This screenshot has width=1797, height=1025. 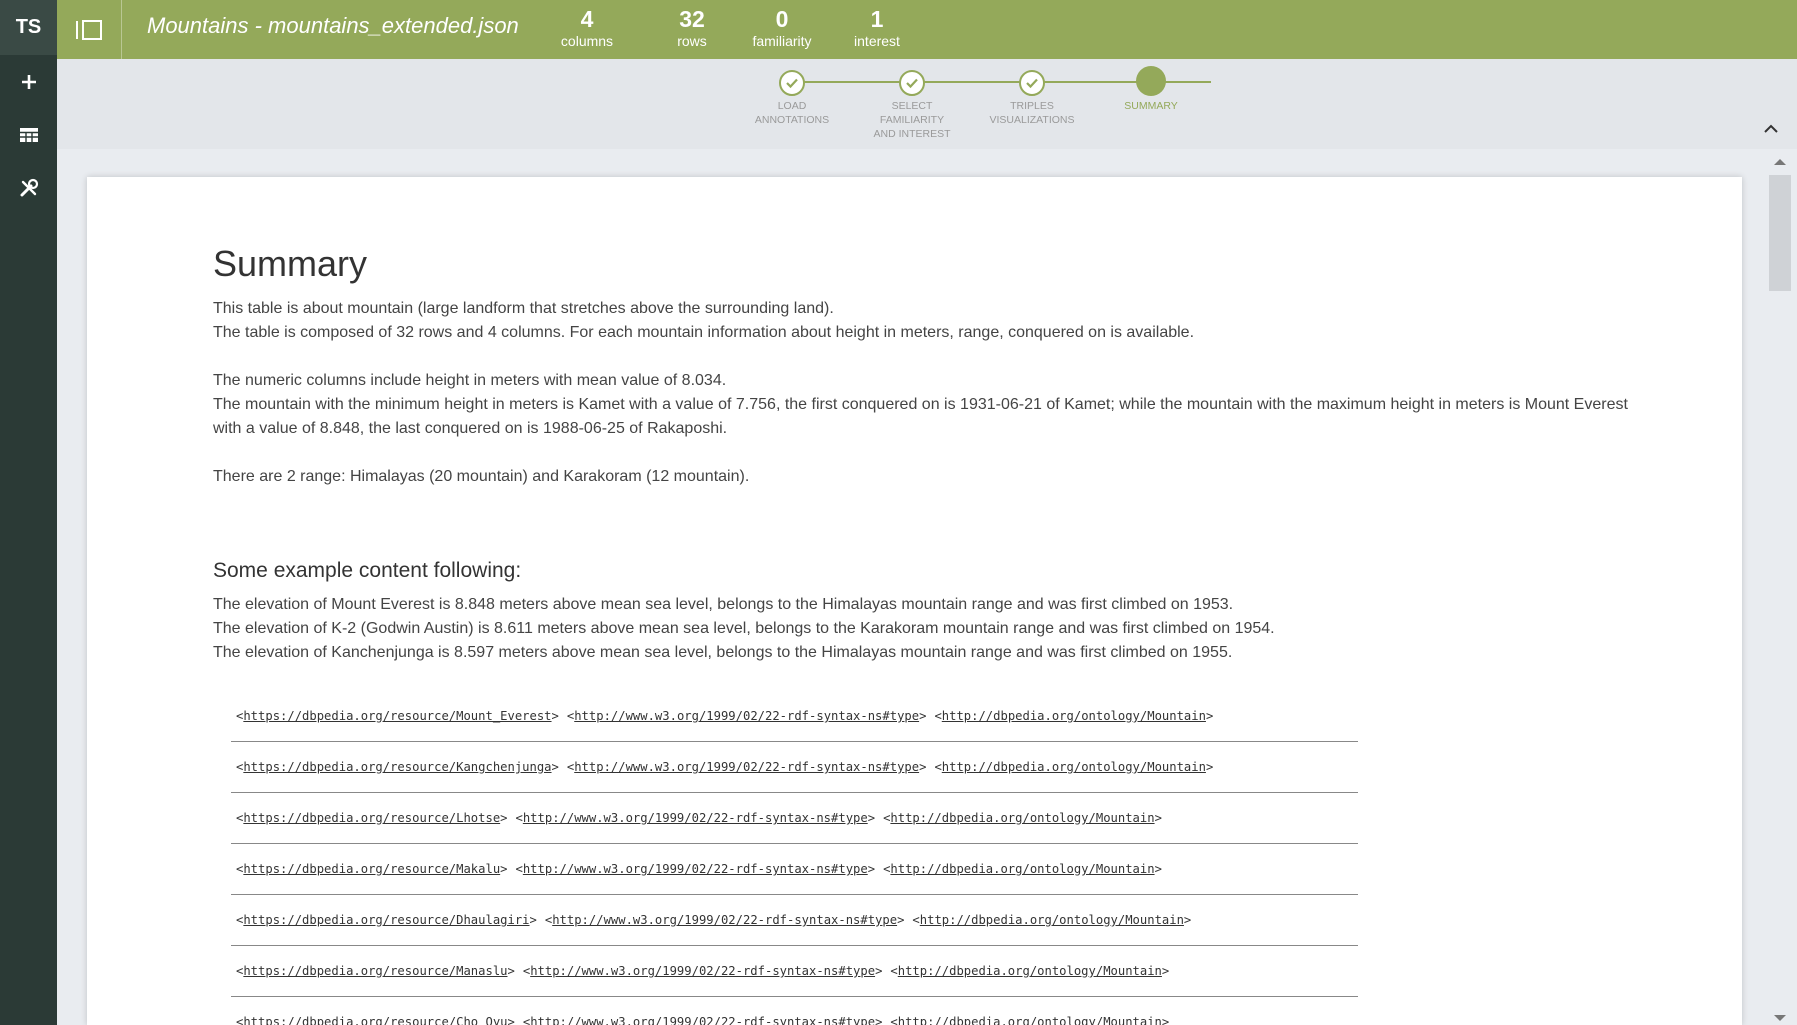 What do you see at coordinates (782, 41) in the screenshot?
I see `stat-label: familiarity` at bounding box center [782, 41].